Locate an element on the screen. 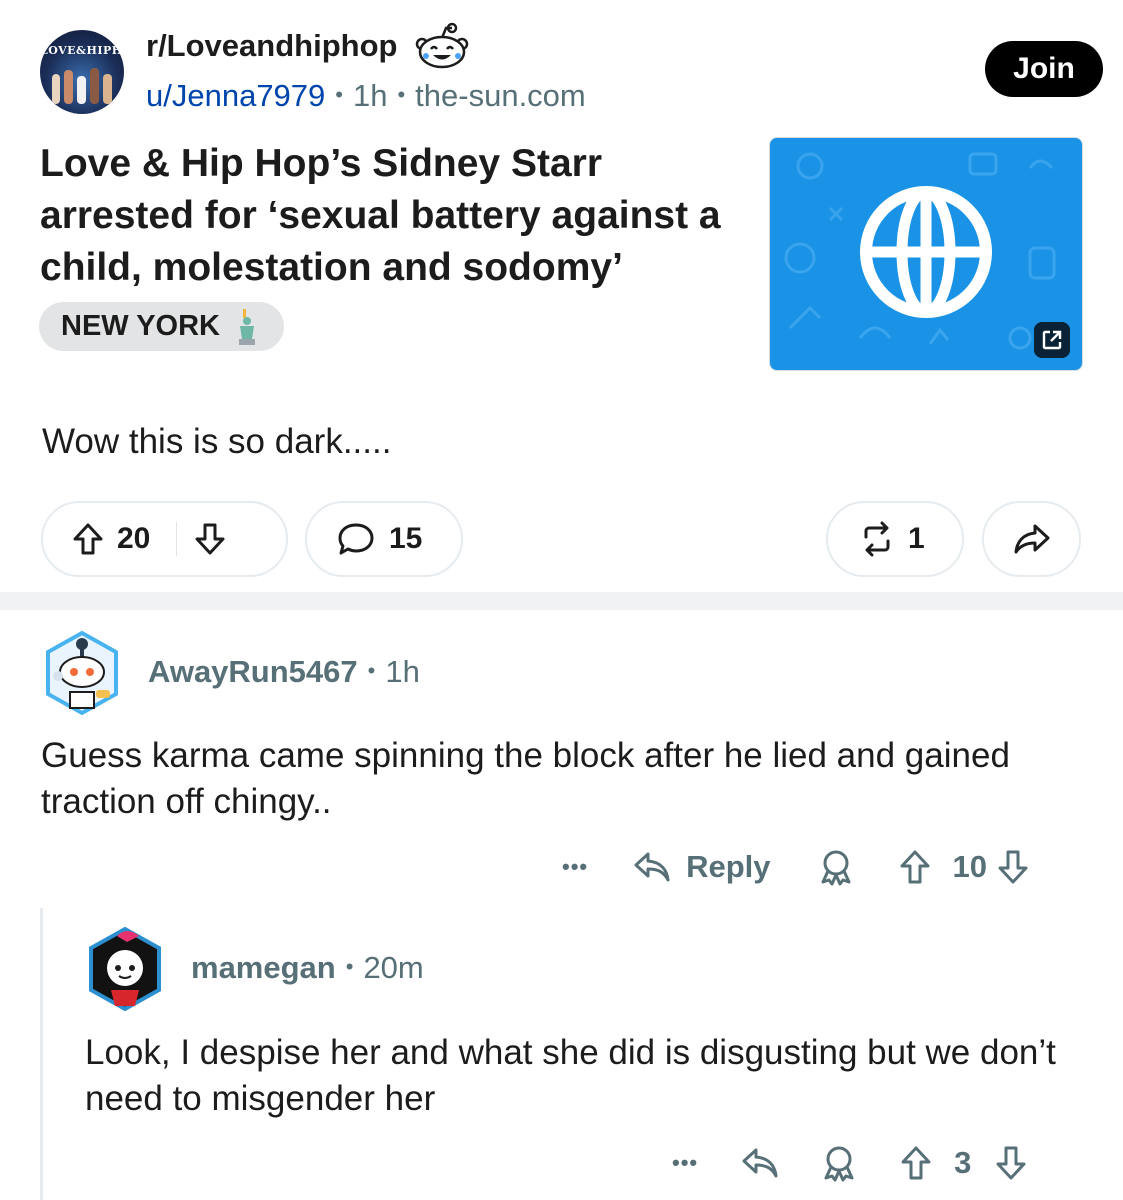 The image size is (1123, 1200). section-divider is located at coordinates (561, 601).